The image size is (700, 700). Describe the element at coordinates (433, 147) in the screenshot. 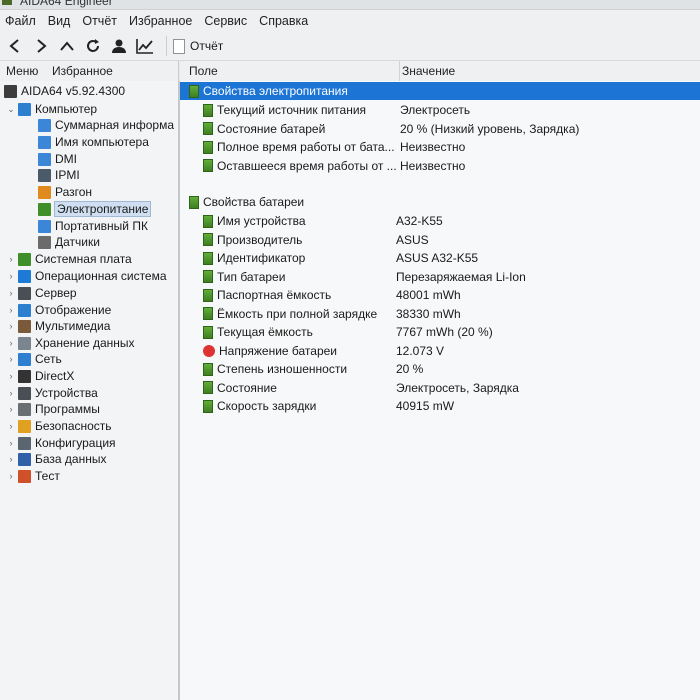

I see `property-value: Неизвестно` at that location.